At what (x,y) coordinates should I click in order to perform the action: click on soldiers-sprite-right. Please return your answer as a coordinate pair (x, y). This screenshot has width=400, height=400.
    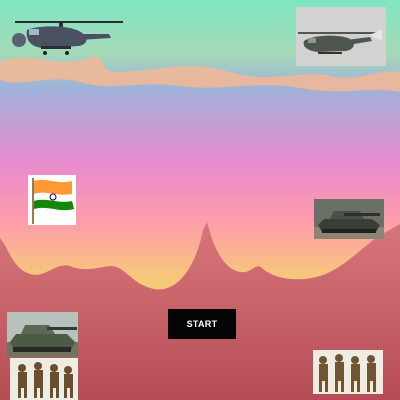
    Looking at the image, I should click on (348, 372).